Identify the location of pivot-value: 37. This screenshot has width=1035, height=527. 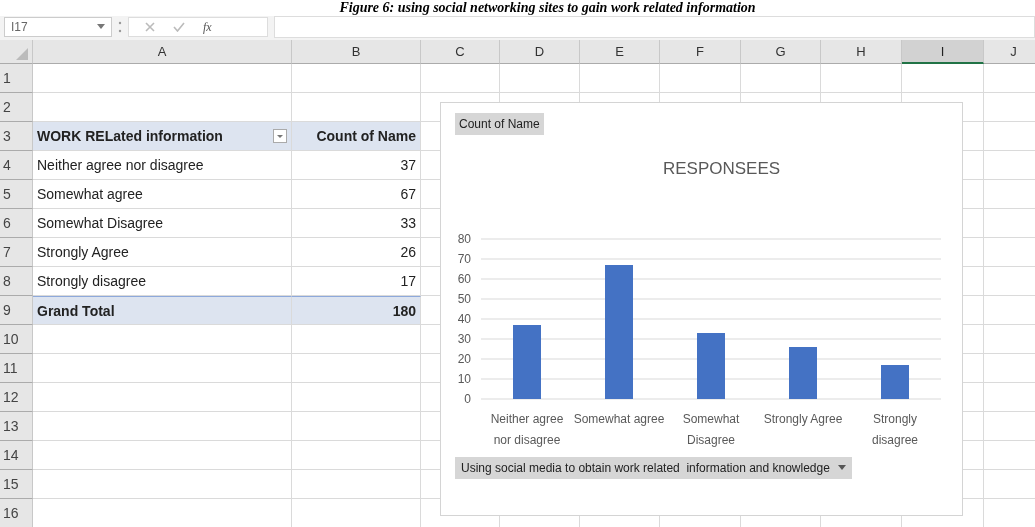
(408, 165).